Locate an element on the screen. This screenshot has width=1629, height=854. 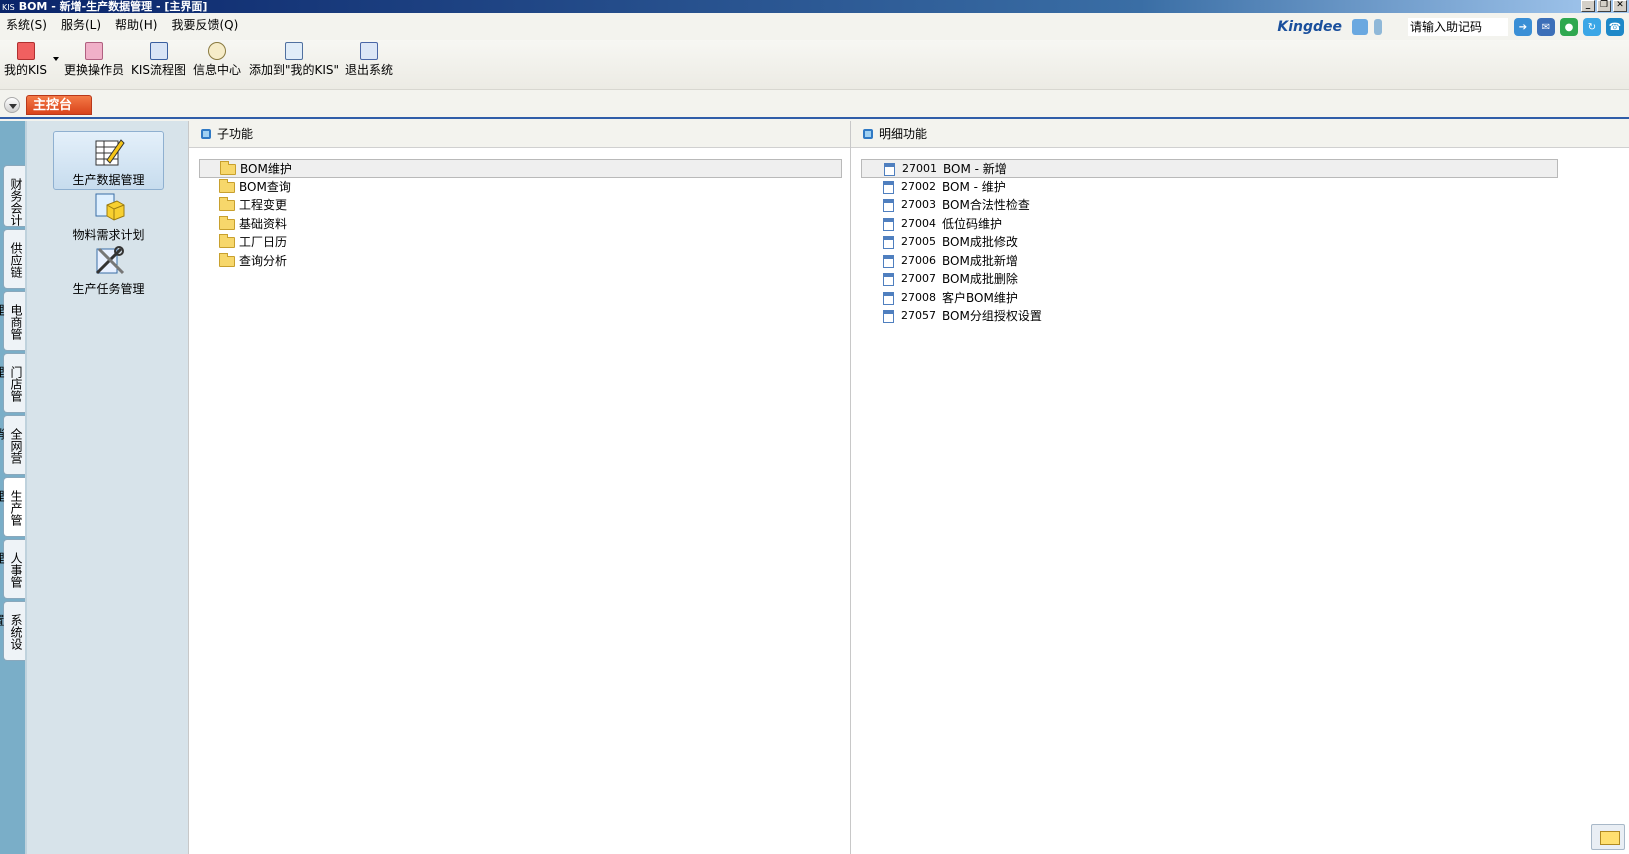
subfunction-label: BOM维护 is located at coordinates (266, 169).